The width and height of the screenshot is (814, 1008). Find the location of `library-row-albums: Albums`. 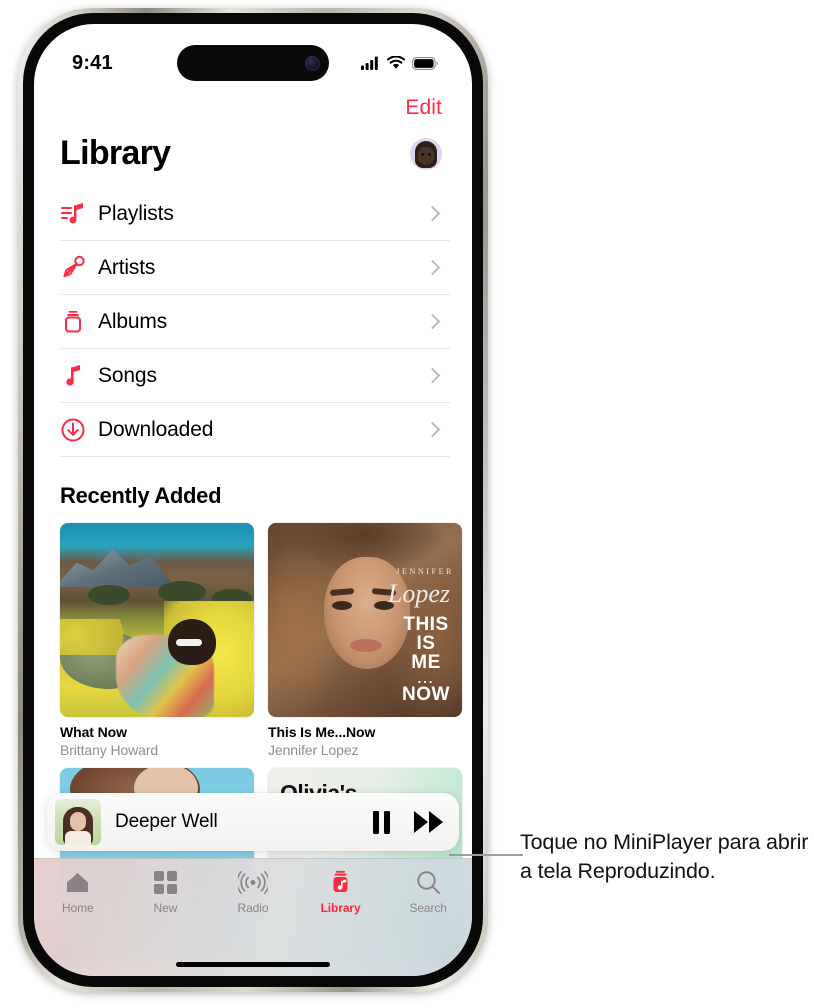

library-row-albums: Albums is located at coordinates (255, 322).